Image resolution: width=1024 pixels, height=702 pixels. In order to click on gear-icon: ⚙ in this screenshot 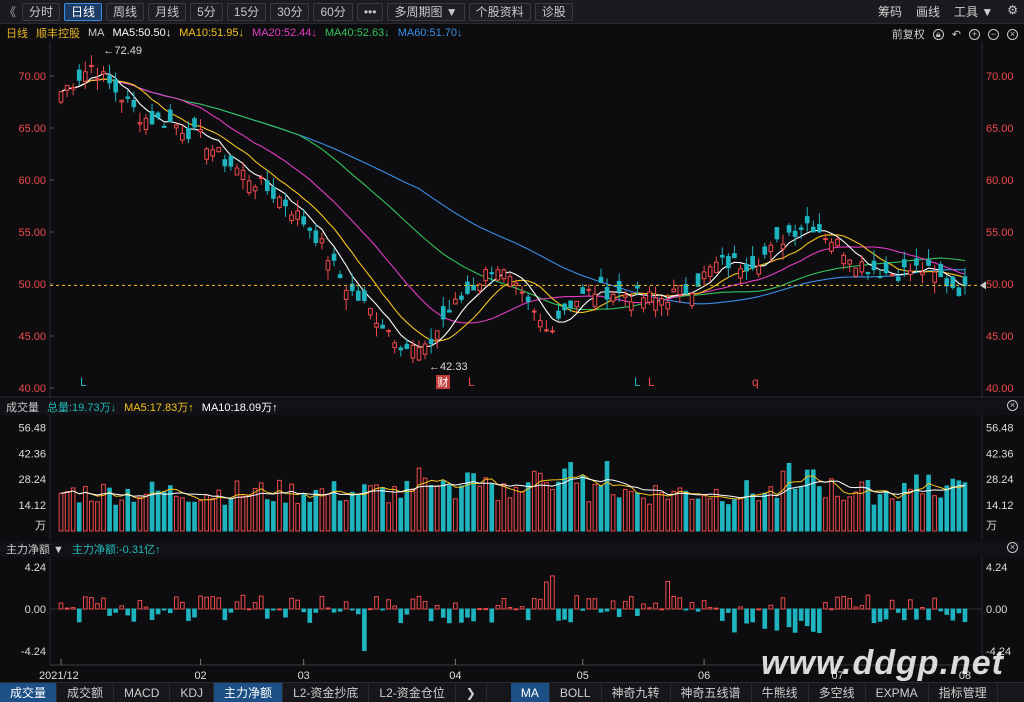, I will do `click(1012, 11)`.